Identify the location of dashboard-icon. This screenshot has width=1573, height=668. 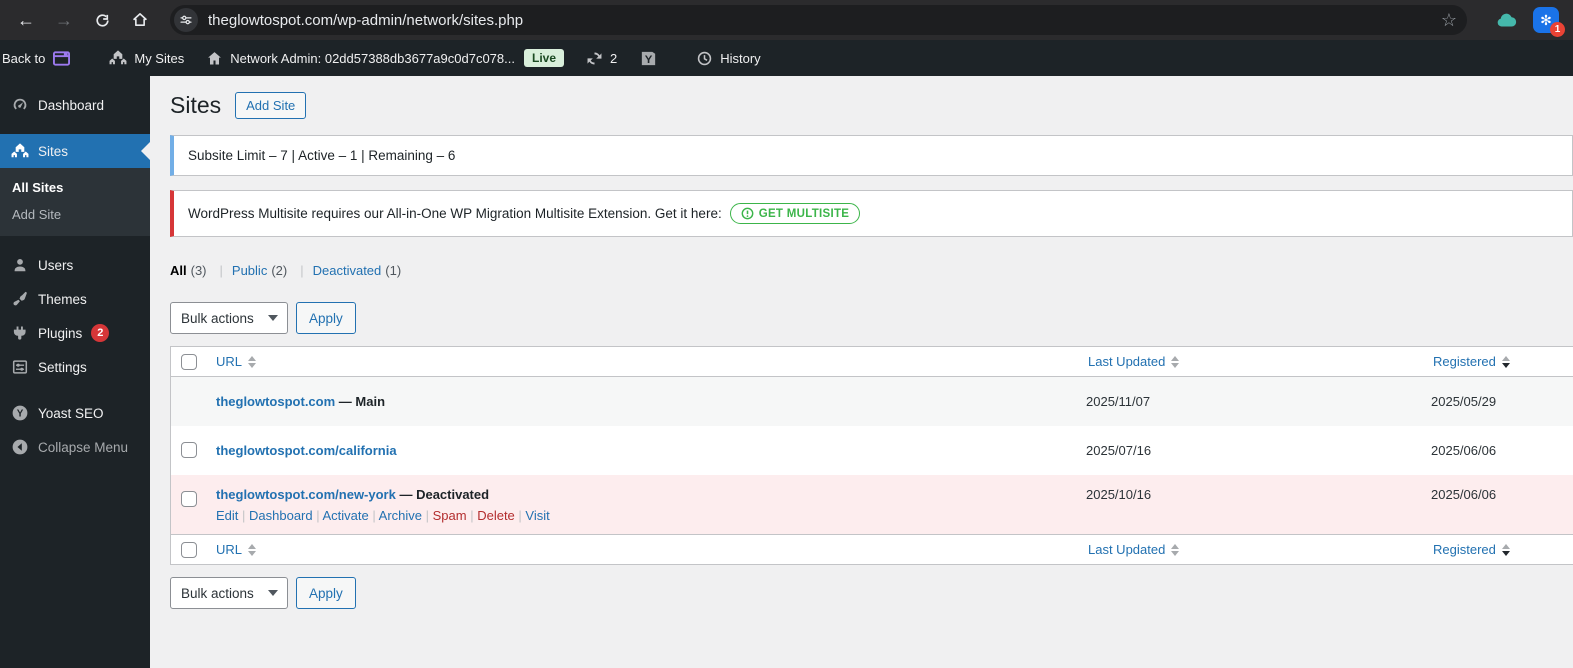
(19, 105).